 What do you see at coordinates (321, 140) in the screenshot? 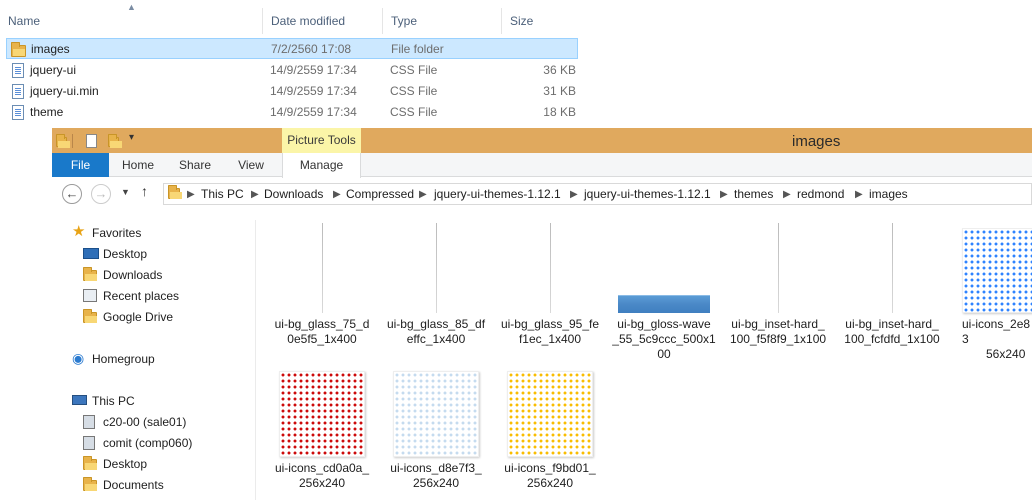
I see `picture-tools-context-tab: Picture Tools` at bounding box center [321, 140].